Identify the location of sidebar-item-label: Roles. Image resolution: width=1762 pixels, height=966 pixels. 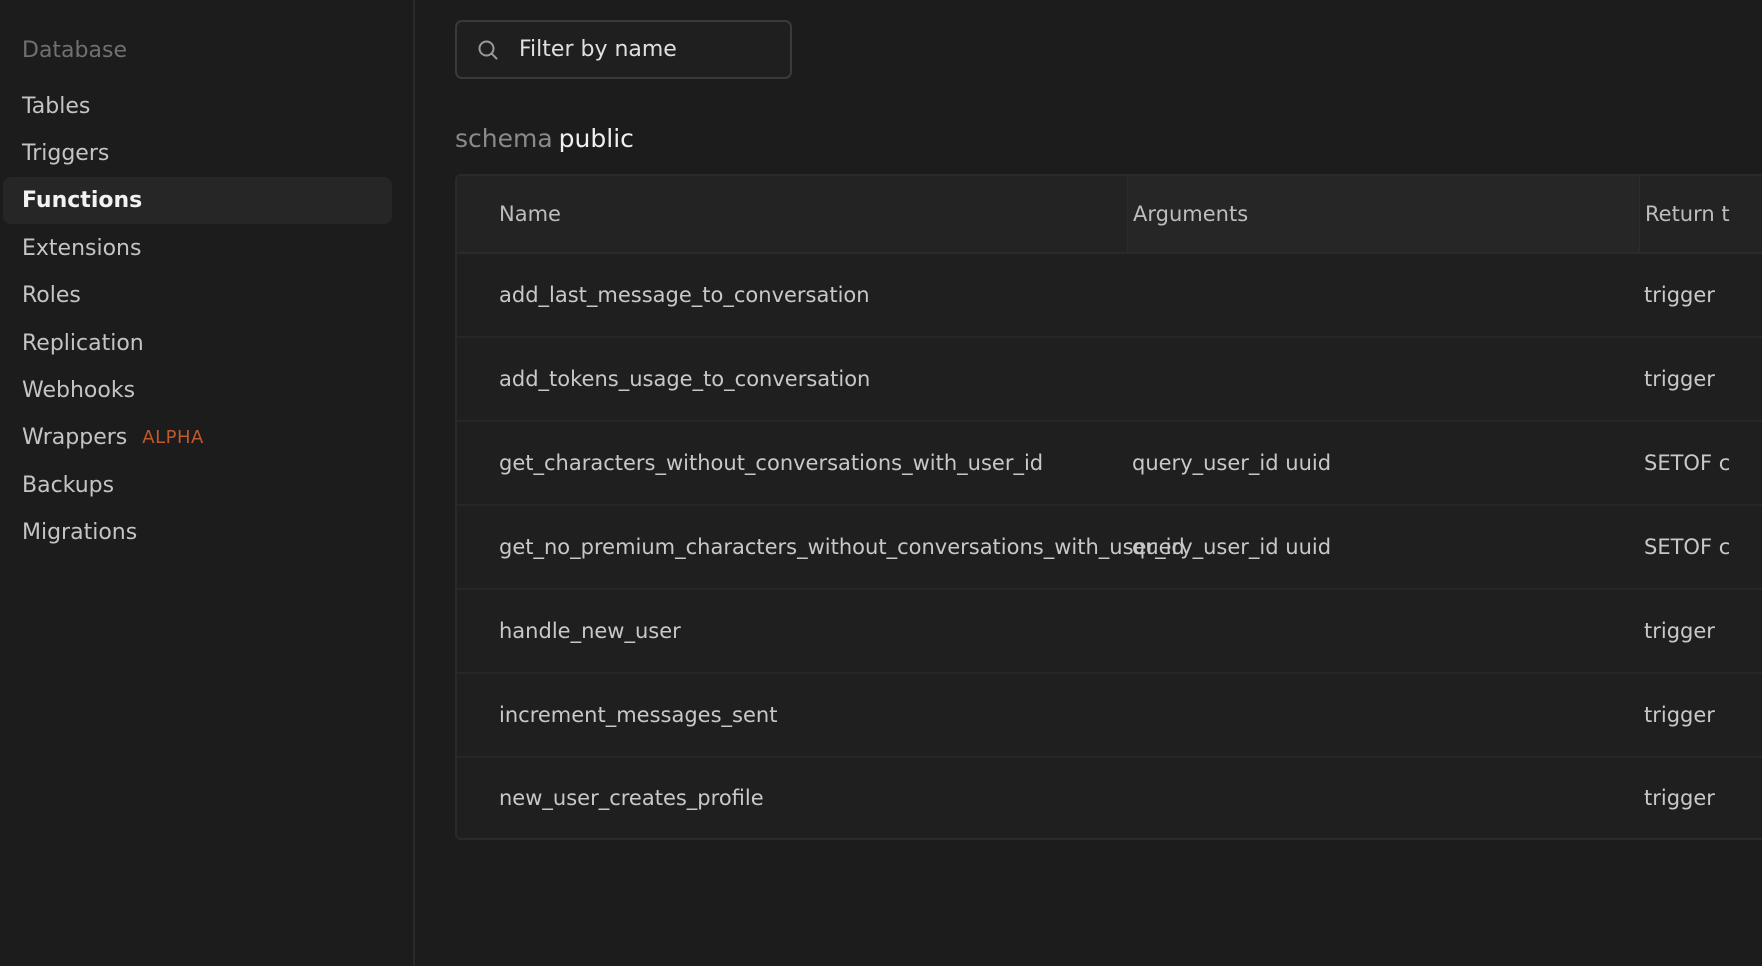
(51, 295).